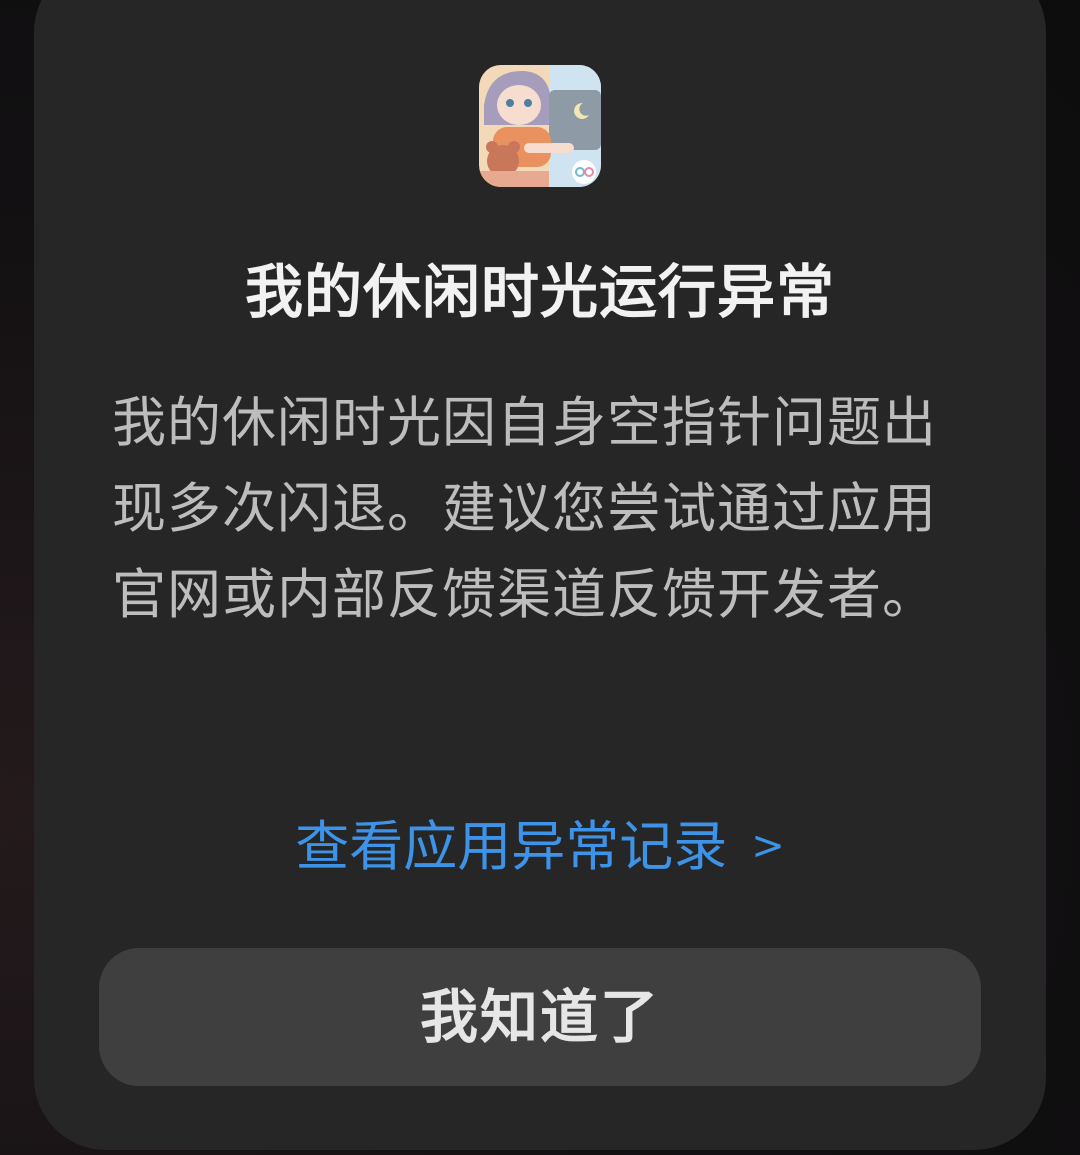 Image resolution: width=1080 pixels, height=1155 pixels. What do you see at coordinates (539, 292) in the screenshot?
I see `dialog-title: 我的休闲时光运行异常` at bounding box center [539, 292].